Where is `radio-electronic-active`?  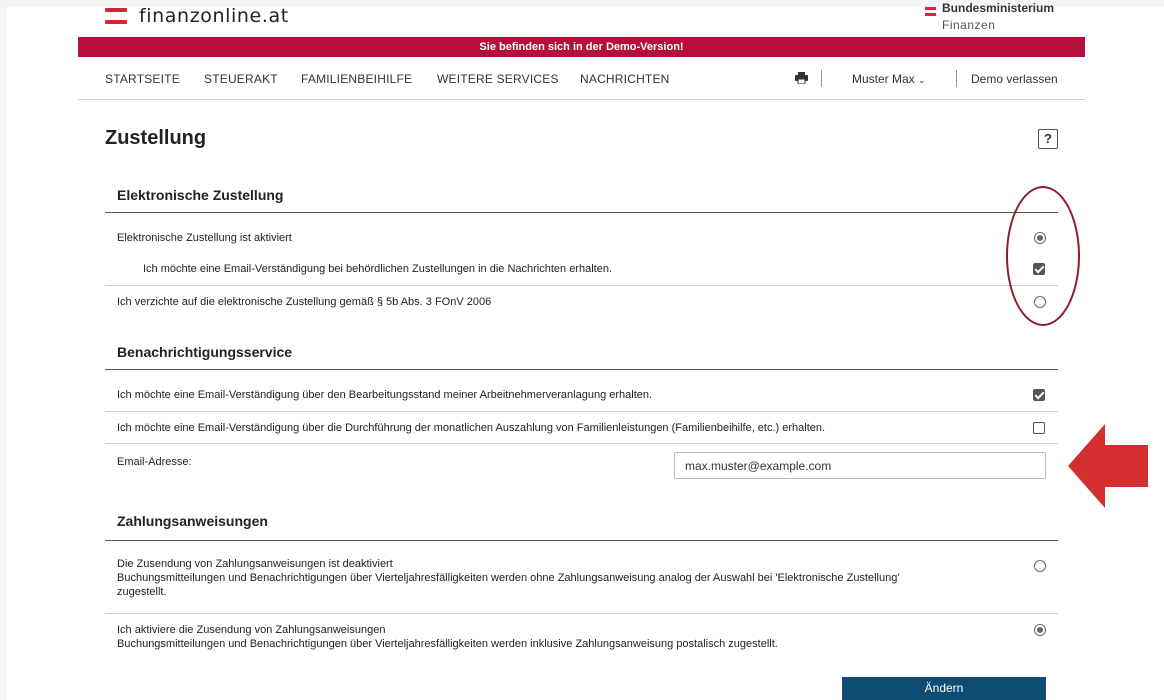
radio-electronic-active is located at coordinates (1040, 238).